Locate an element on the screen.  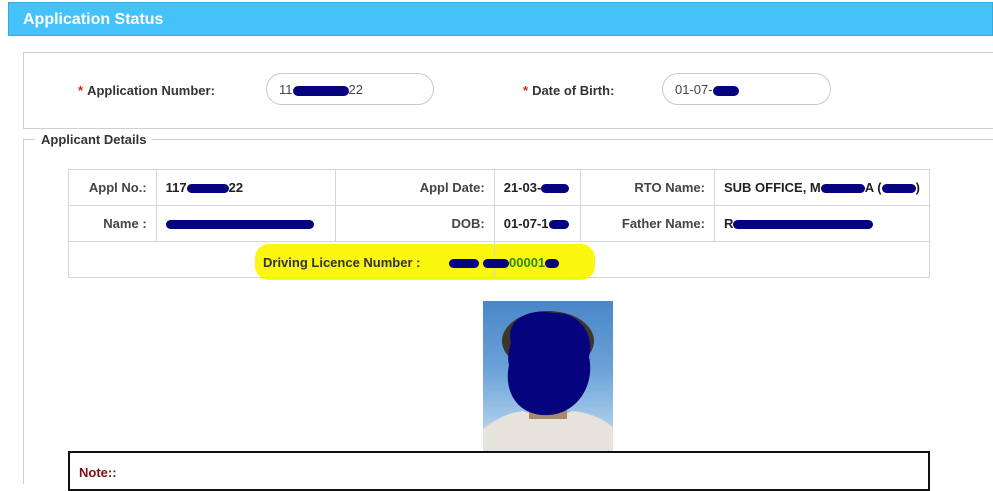
face-redaction-shape is located at coordinates (549, 363).